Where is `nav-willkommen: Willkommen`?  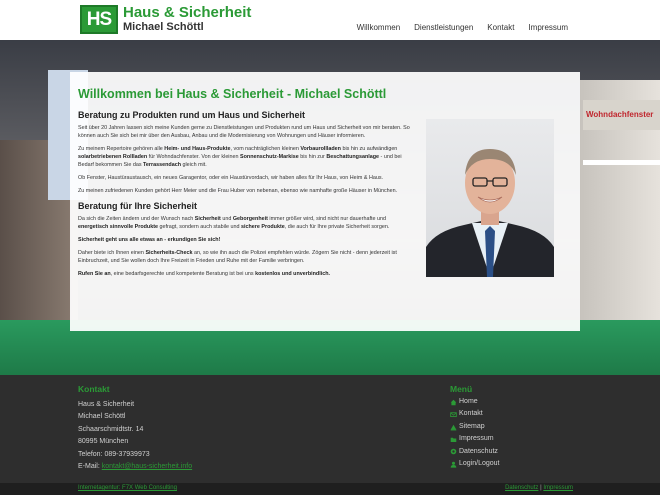
nav-willkommen: Willkommen is located at coordinates (379, 27).